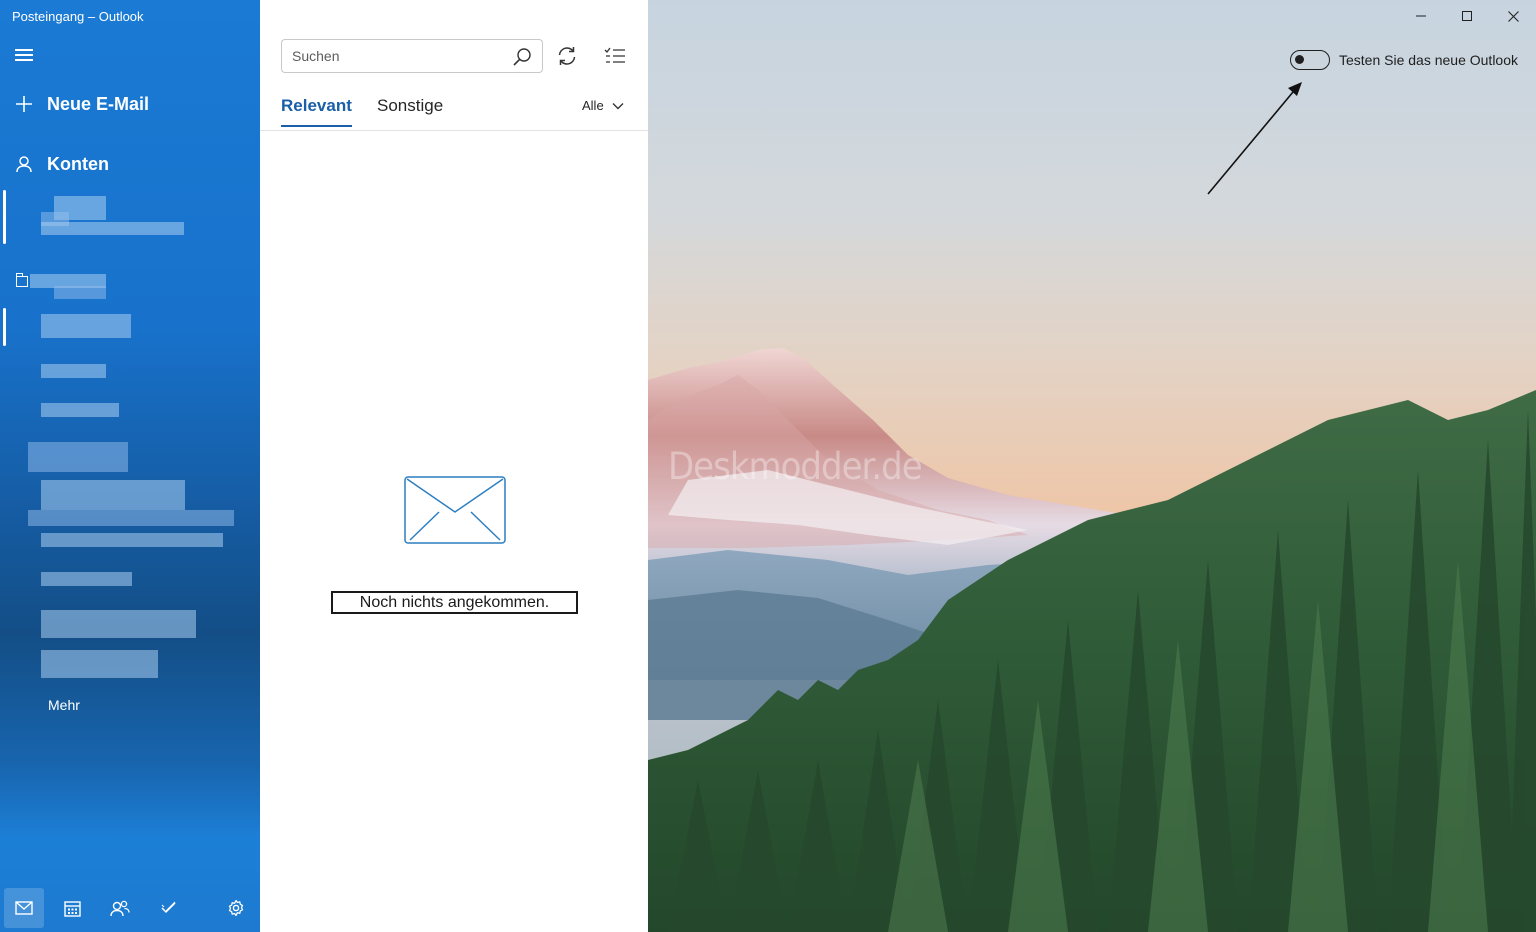  I want to click on more-link: Mehr, so click(64, 705).